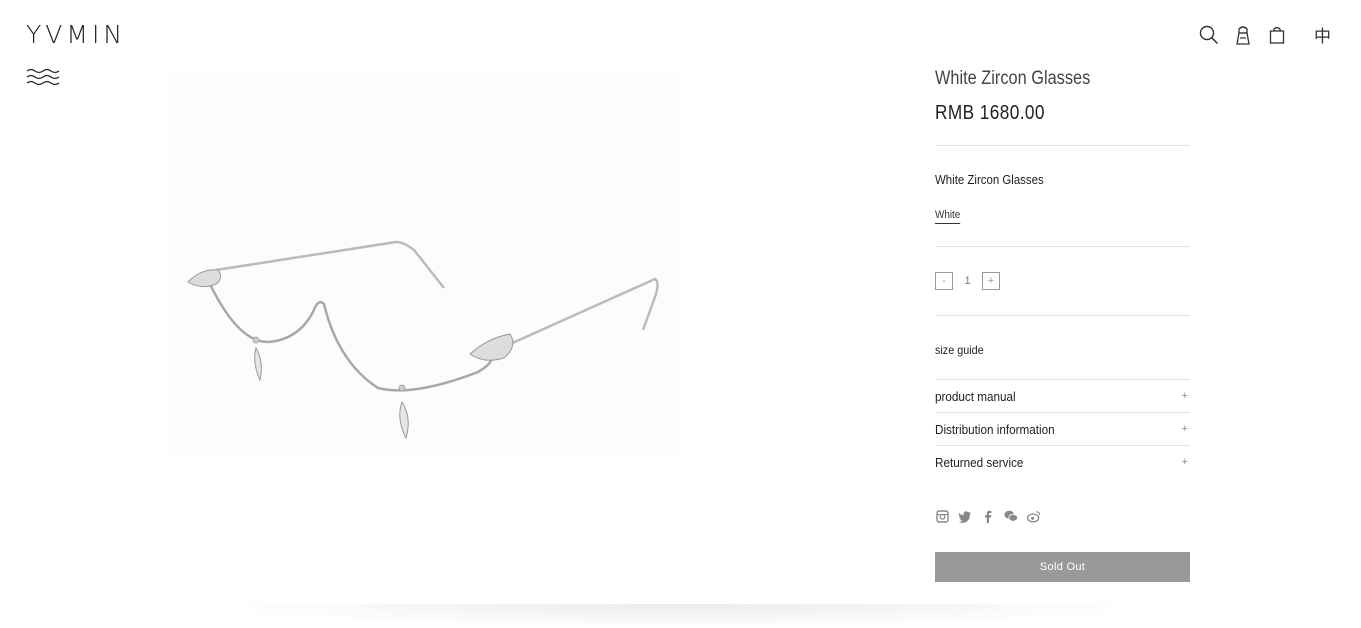 Image resolution: width=1361 pixels, height=628 pixels. I want to click on menu-icon, so click(43, 79).